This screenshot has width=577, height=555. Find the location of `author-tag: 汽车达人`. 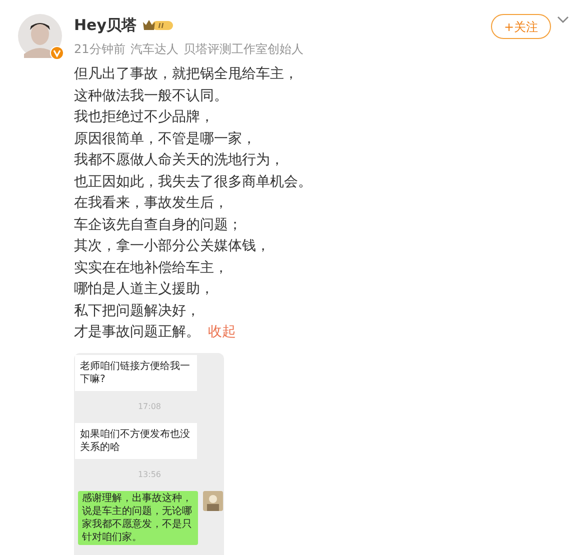

author-tag: 汽车达人 is located at coordinates (154, 49).